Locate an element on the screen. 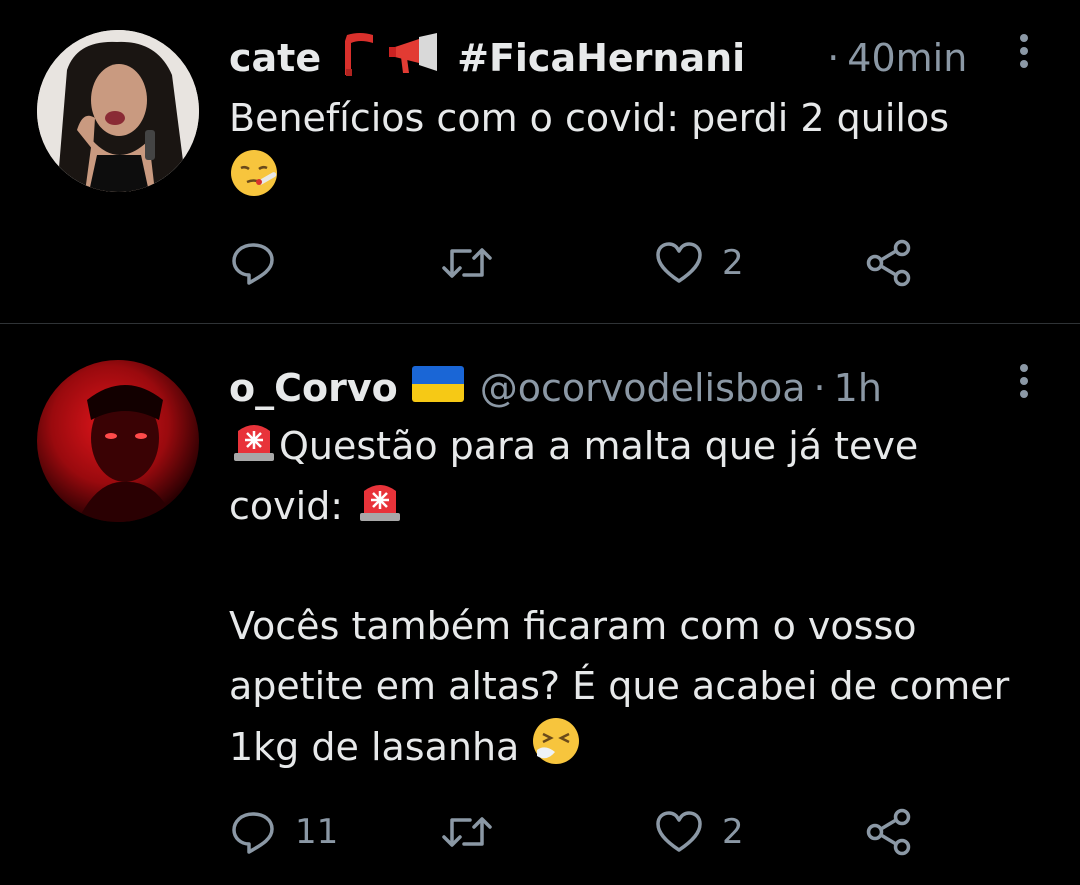 This screenshot has width=1080, height=885. tweet-actions: 11 2 is located at coordinates (589, 832).